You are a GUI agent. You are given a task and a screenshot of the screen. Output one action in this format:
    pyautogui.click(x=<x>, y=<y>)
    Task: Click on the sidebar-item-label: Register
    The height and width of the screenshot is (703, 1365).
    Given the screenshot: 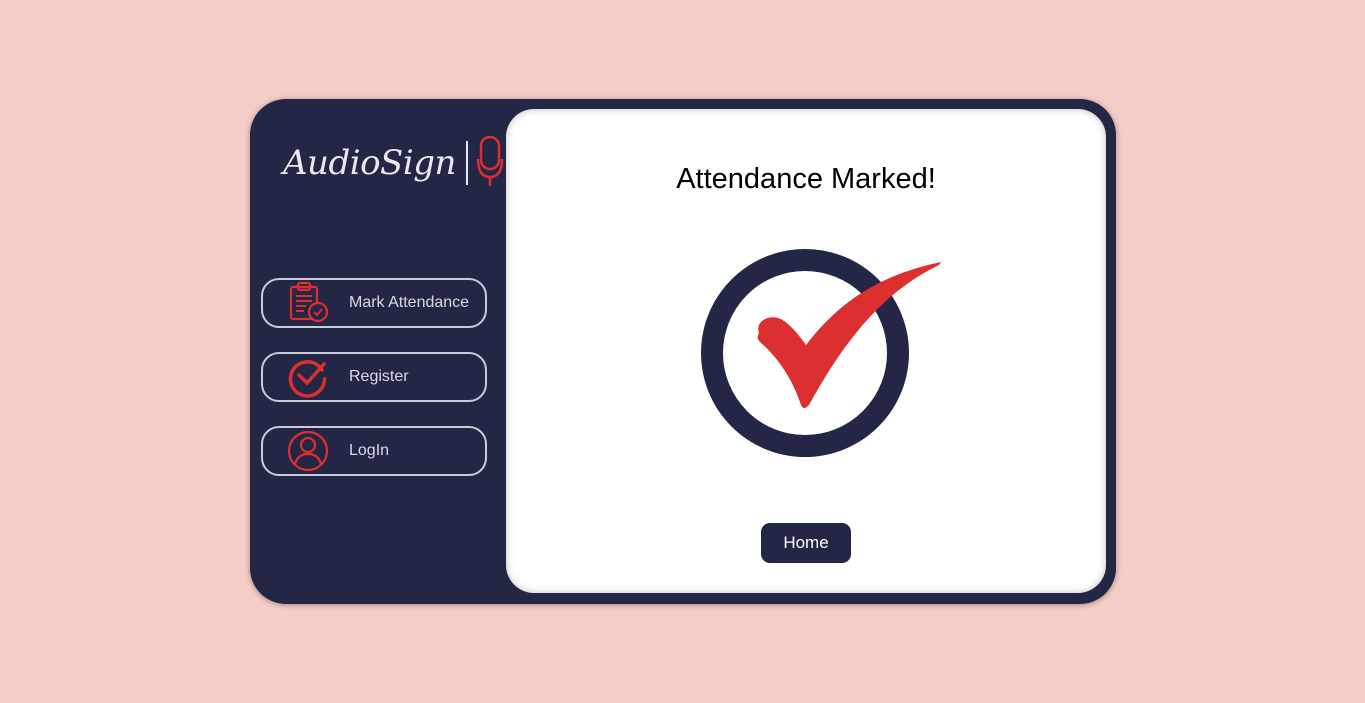 What is the action you would take?
    pyautogui.click(x=379, y=376)
    